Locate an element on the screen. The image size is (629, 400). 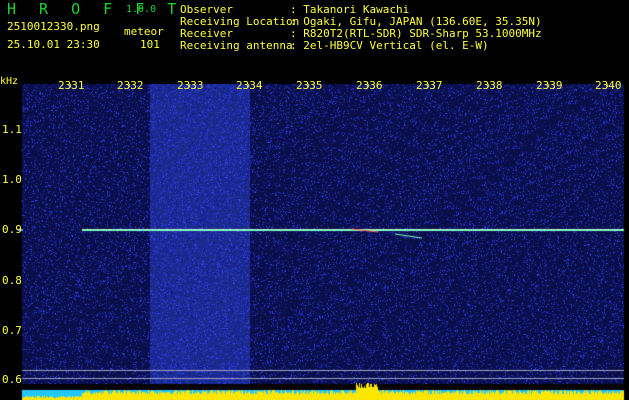
info-label-antenna: Receiving antenna is located at coordinates (236, 45).